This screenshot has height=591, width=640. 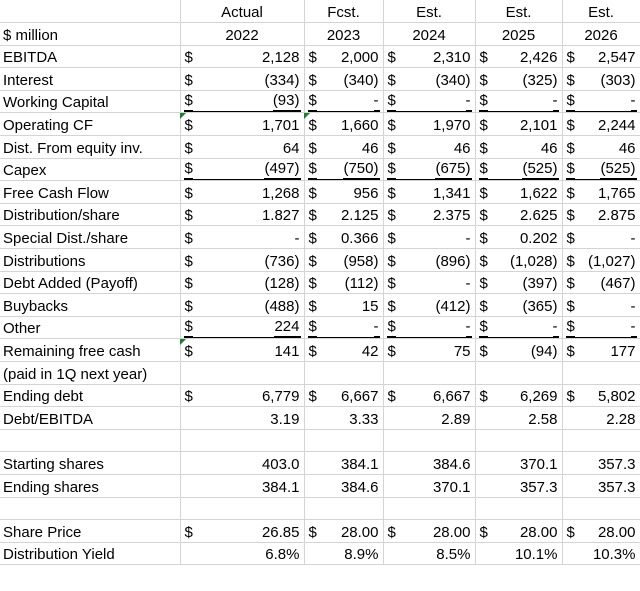 I want to click on cell-fcst-2023: $ (340), so click(x=344, y=79).